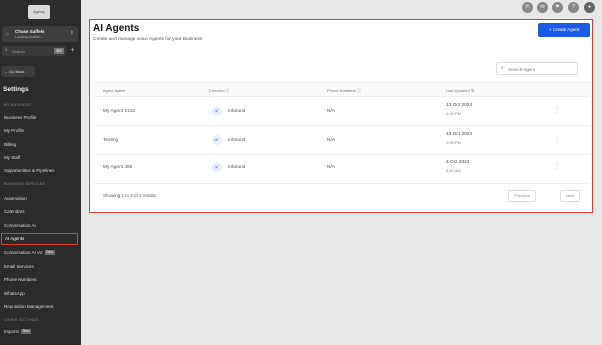 The height and width of the screenshot is (345, 602). What do you see at coordinates (34, 51) in the screenshot?
I see `sidebar-search: ⌕ Search ⌘K` at bounding box center [34, 51].